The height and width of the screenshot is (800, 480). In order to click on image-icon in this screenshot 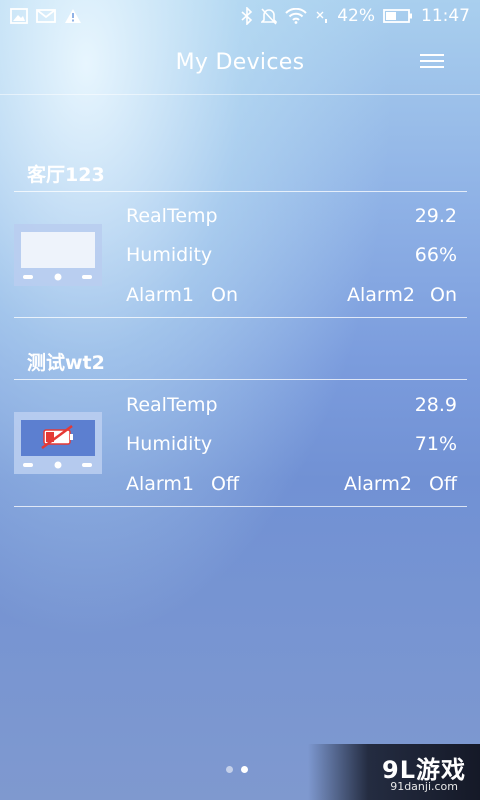, I will do `click(19, 16)`.